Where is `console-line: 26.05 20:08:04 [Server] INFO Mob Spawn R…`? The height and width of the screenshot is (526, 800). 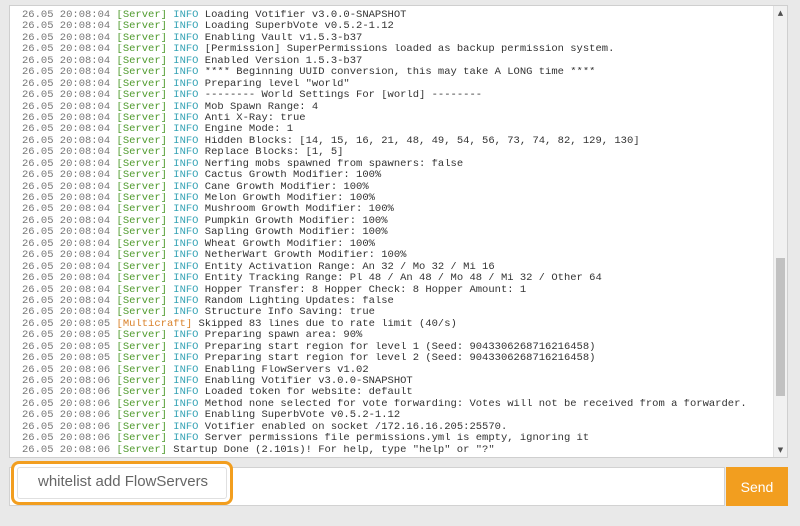
console-line: 26.05 20:08:04 [Server] INFO Mob Spawn R… is located at coordinates (394, 107).